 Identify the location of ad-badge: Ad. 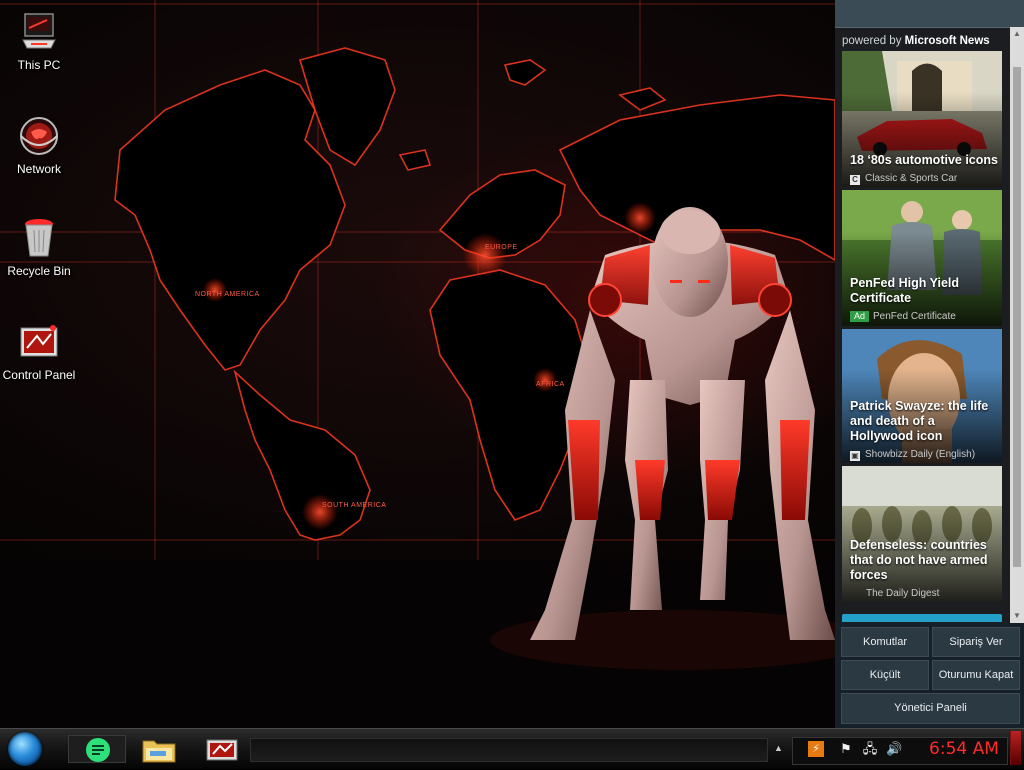
(860, 316).